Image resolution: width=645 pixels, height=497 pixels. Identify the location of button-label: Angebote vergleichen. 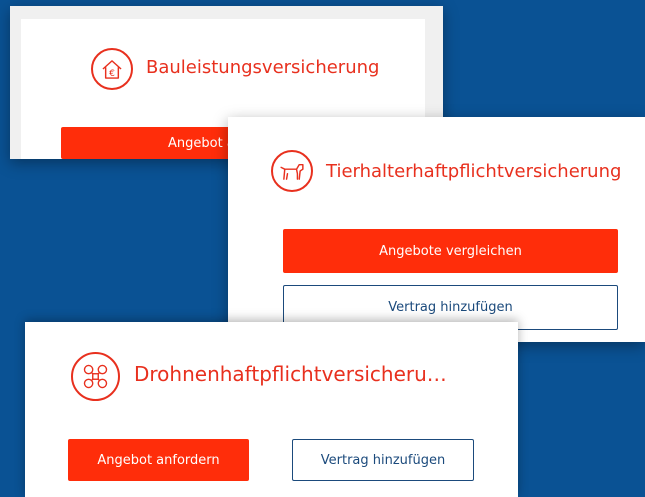
(450, 251).